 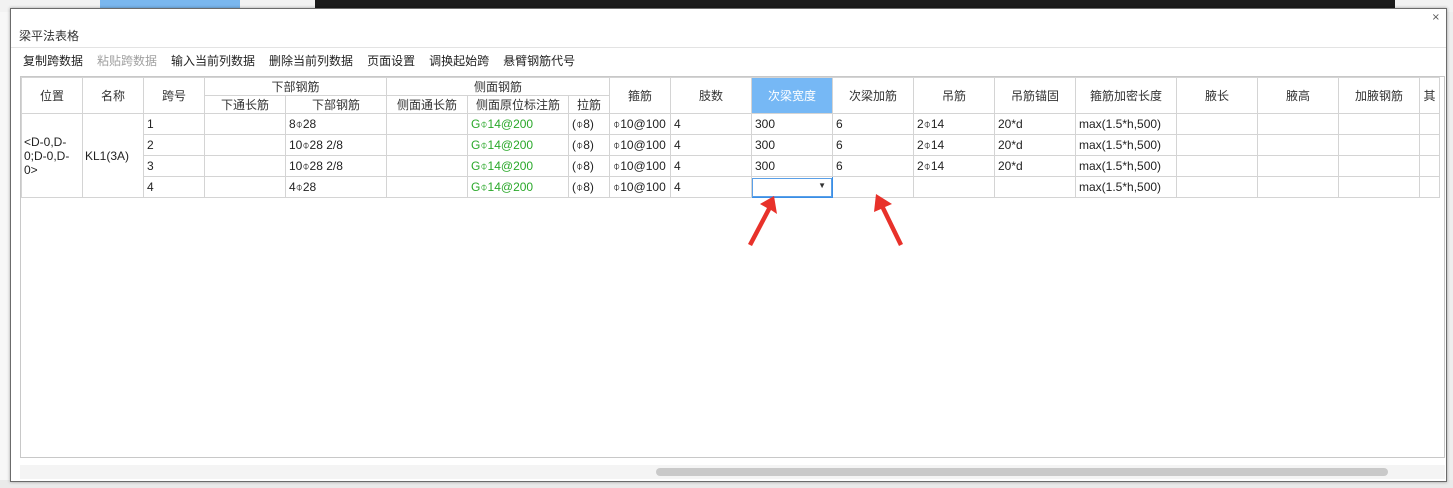 What do you see at coordinates (1126, 95) in the screenshot?
I see `header-stirrup-dense-length: 箍筋加密长度` at bounding box center [1126, 95].